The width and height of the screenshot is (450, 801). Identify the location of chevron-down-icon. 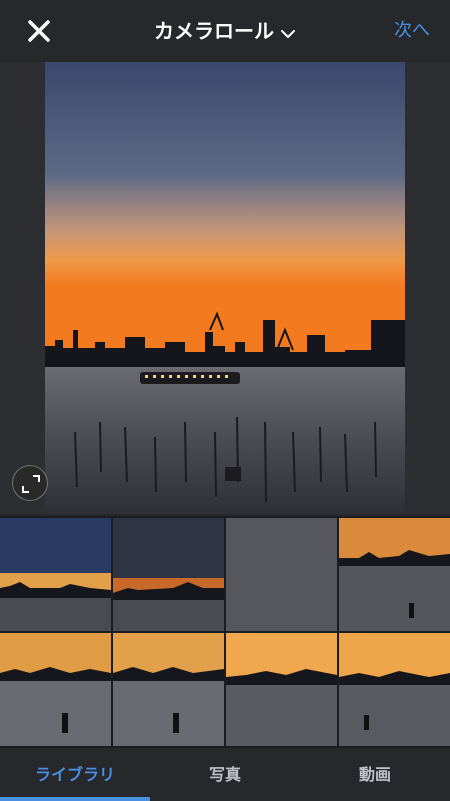
(288, 33).